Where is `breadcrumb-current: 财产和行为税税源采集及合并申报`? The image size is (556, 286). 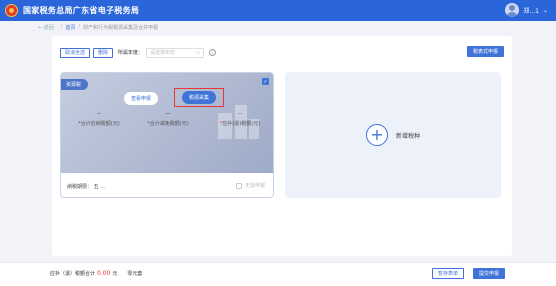 breadcrumb-current: 财产和行为税税源采集及合并申报 is located at coordinates (121, 27).